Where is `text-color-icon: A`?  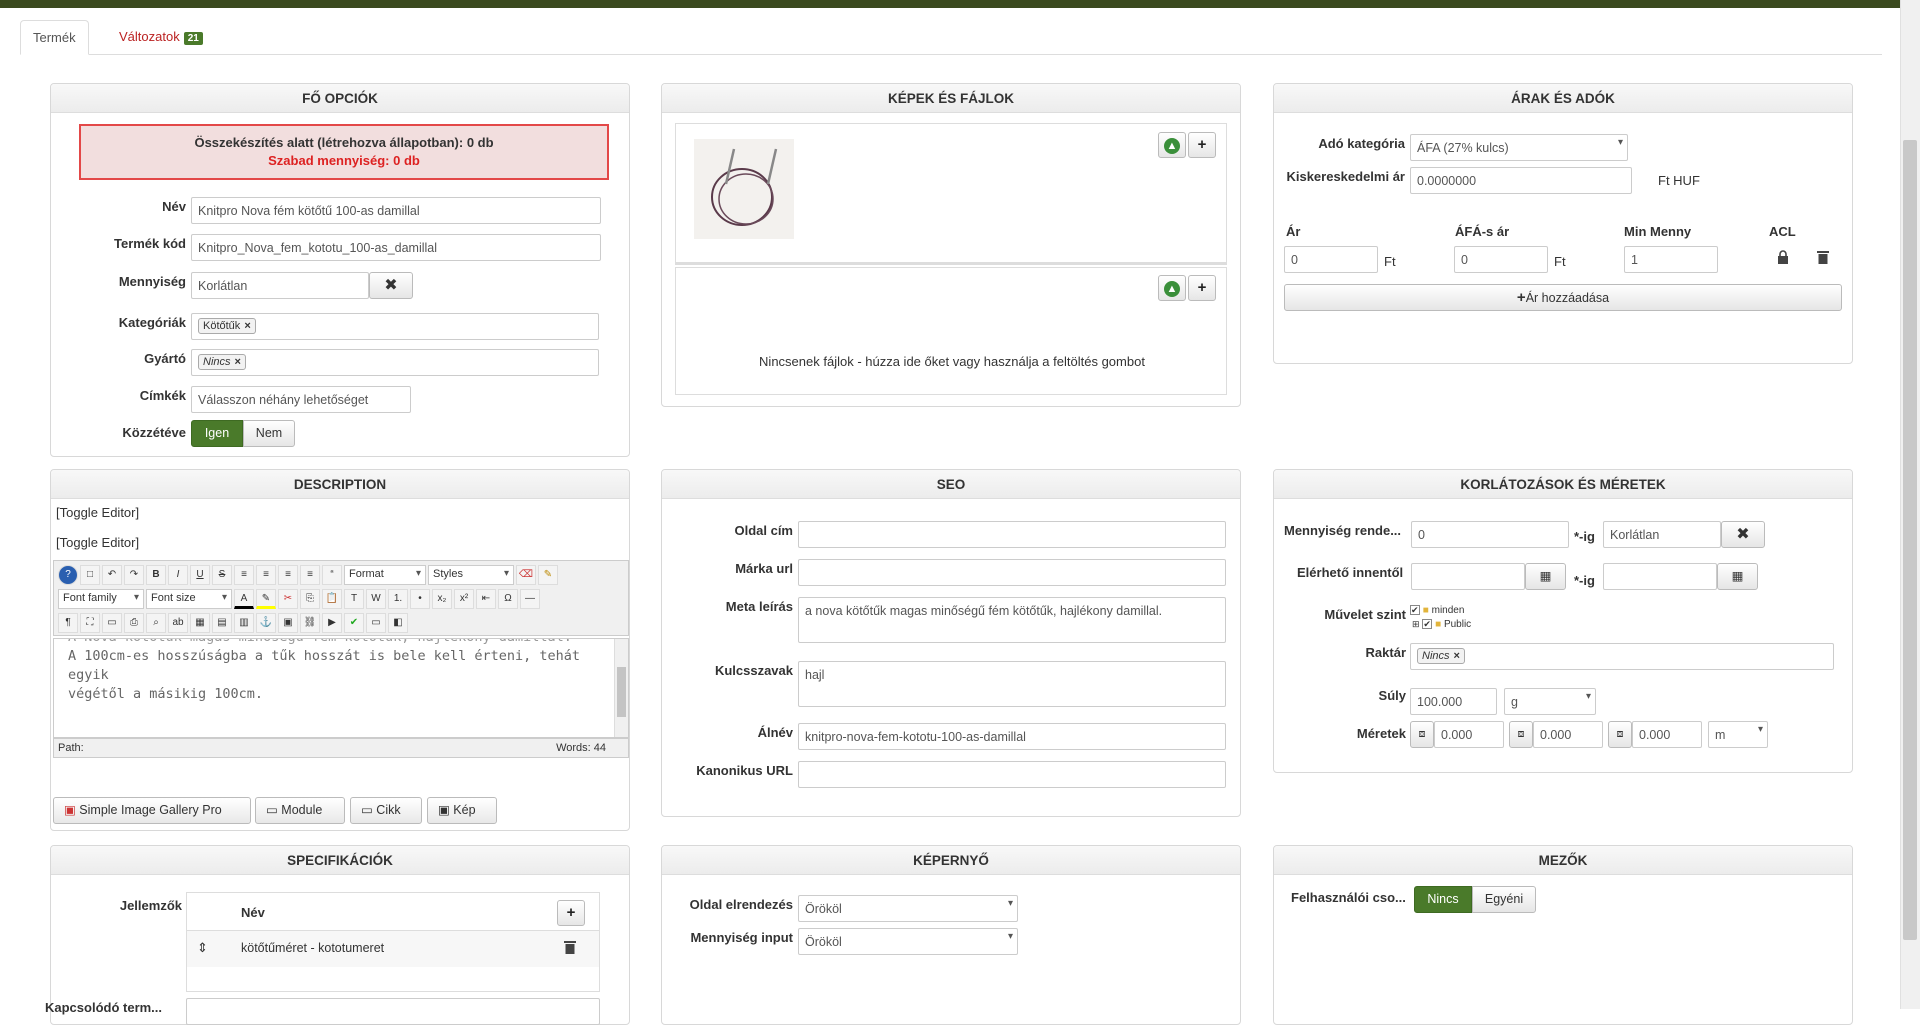 text-color-icon: A is located at coordinates (244, 599).